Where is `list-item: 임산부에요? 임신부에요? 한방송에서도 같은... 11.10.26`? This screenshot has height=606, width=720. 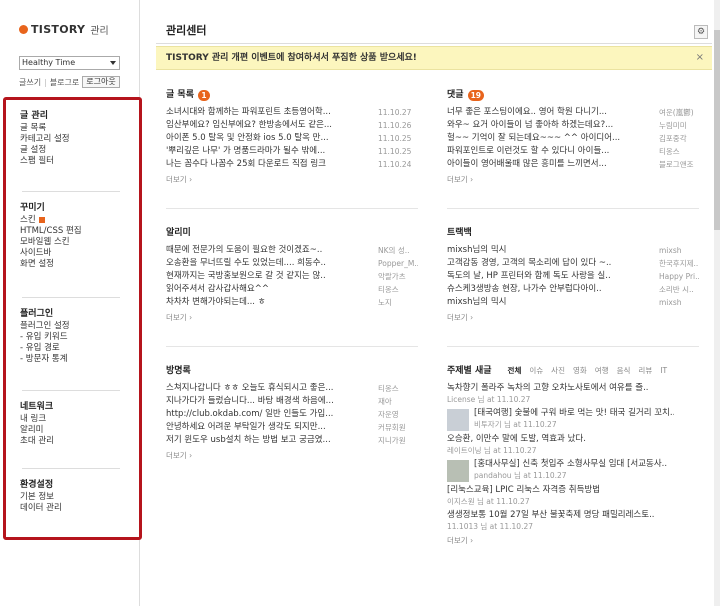 list-item: 임산부에요? 임신부에요? 한방송에서도 같은... 11.10.26 is located at coordinates (292, 125).